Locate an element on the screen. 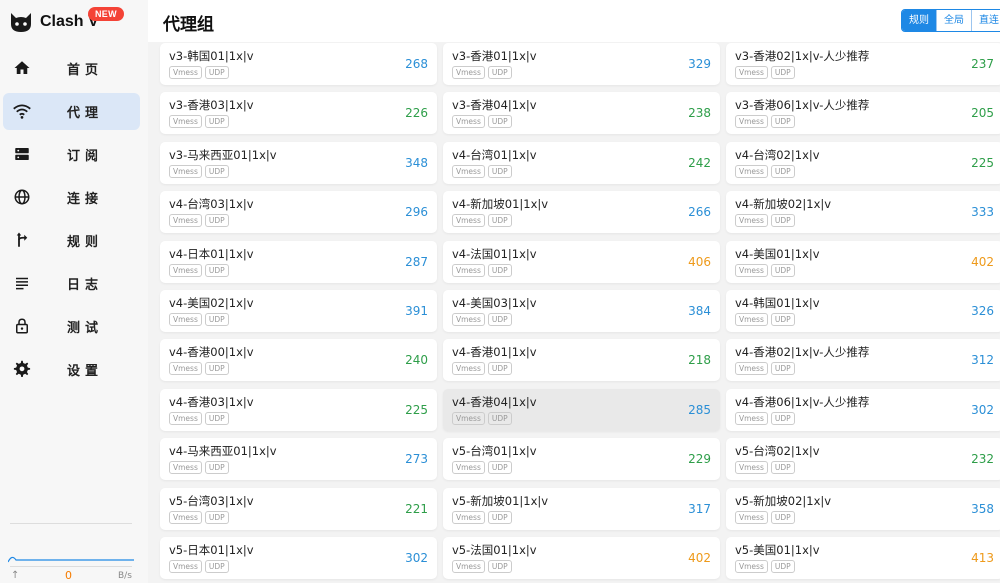  proxy-card: v3-香港03|1x|v Vmess UDP 226 is located at coordinates (298, 113).